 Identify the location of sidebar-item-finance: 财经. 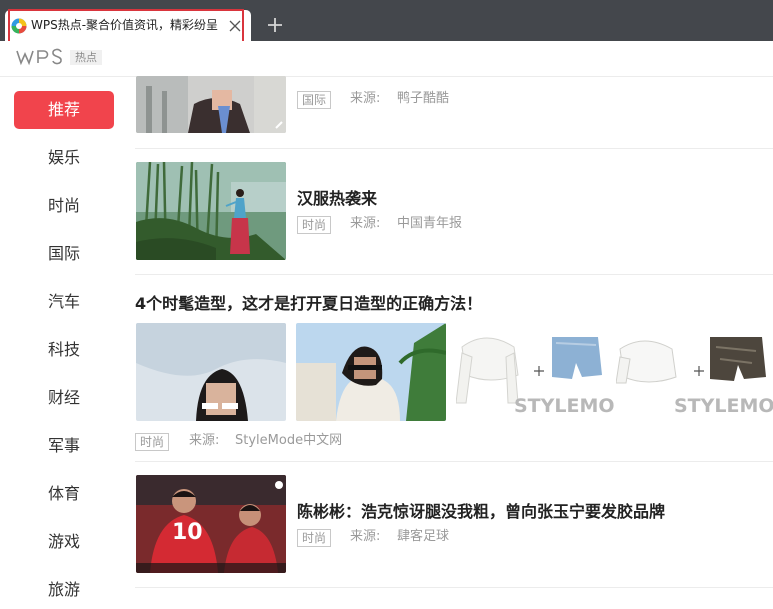
(64, 398).